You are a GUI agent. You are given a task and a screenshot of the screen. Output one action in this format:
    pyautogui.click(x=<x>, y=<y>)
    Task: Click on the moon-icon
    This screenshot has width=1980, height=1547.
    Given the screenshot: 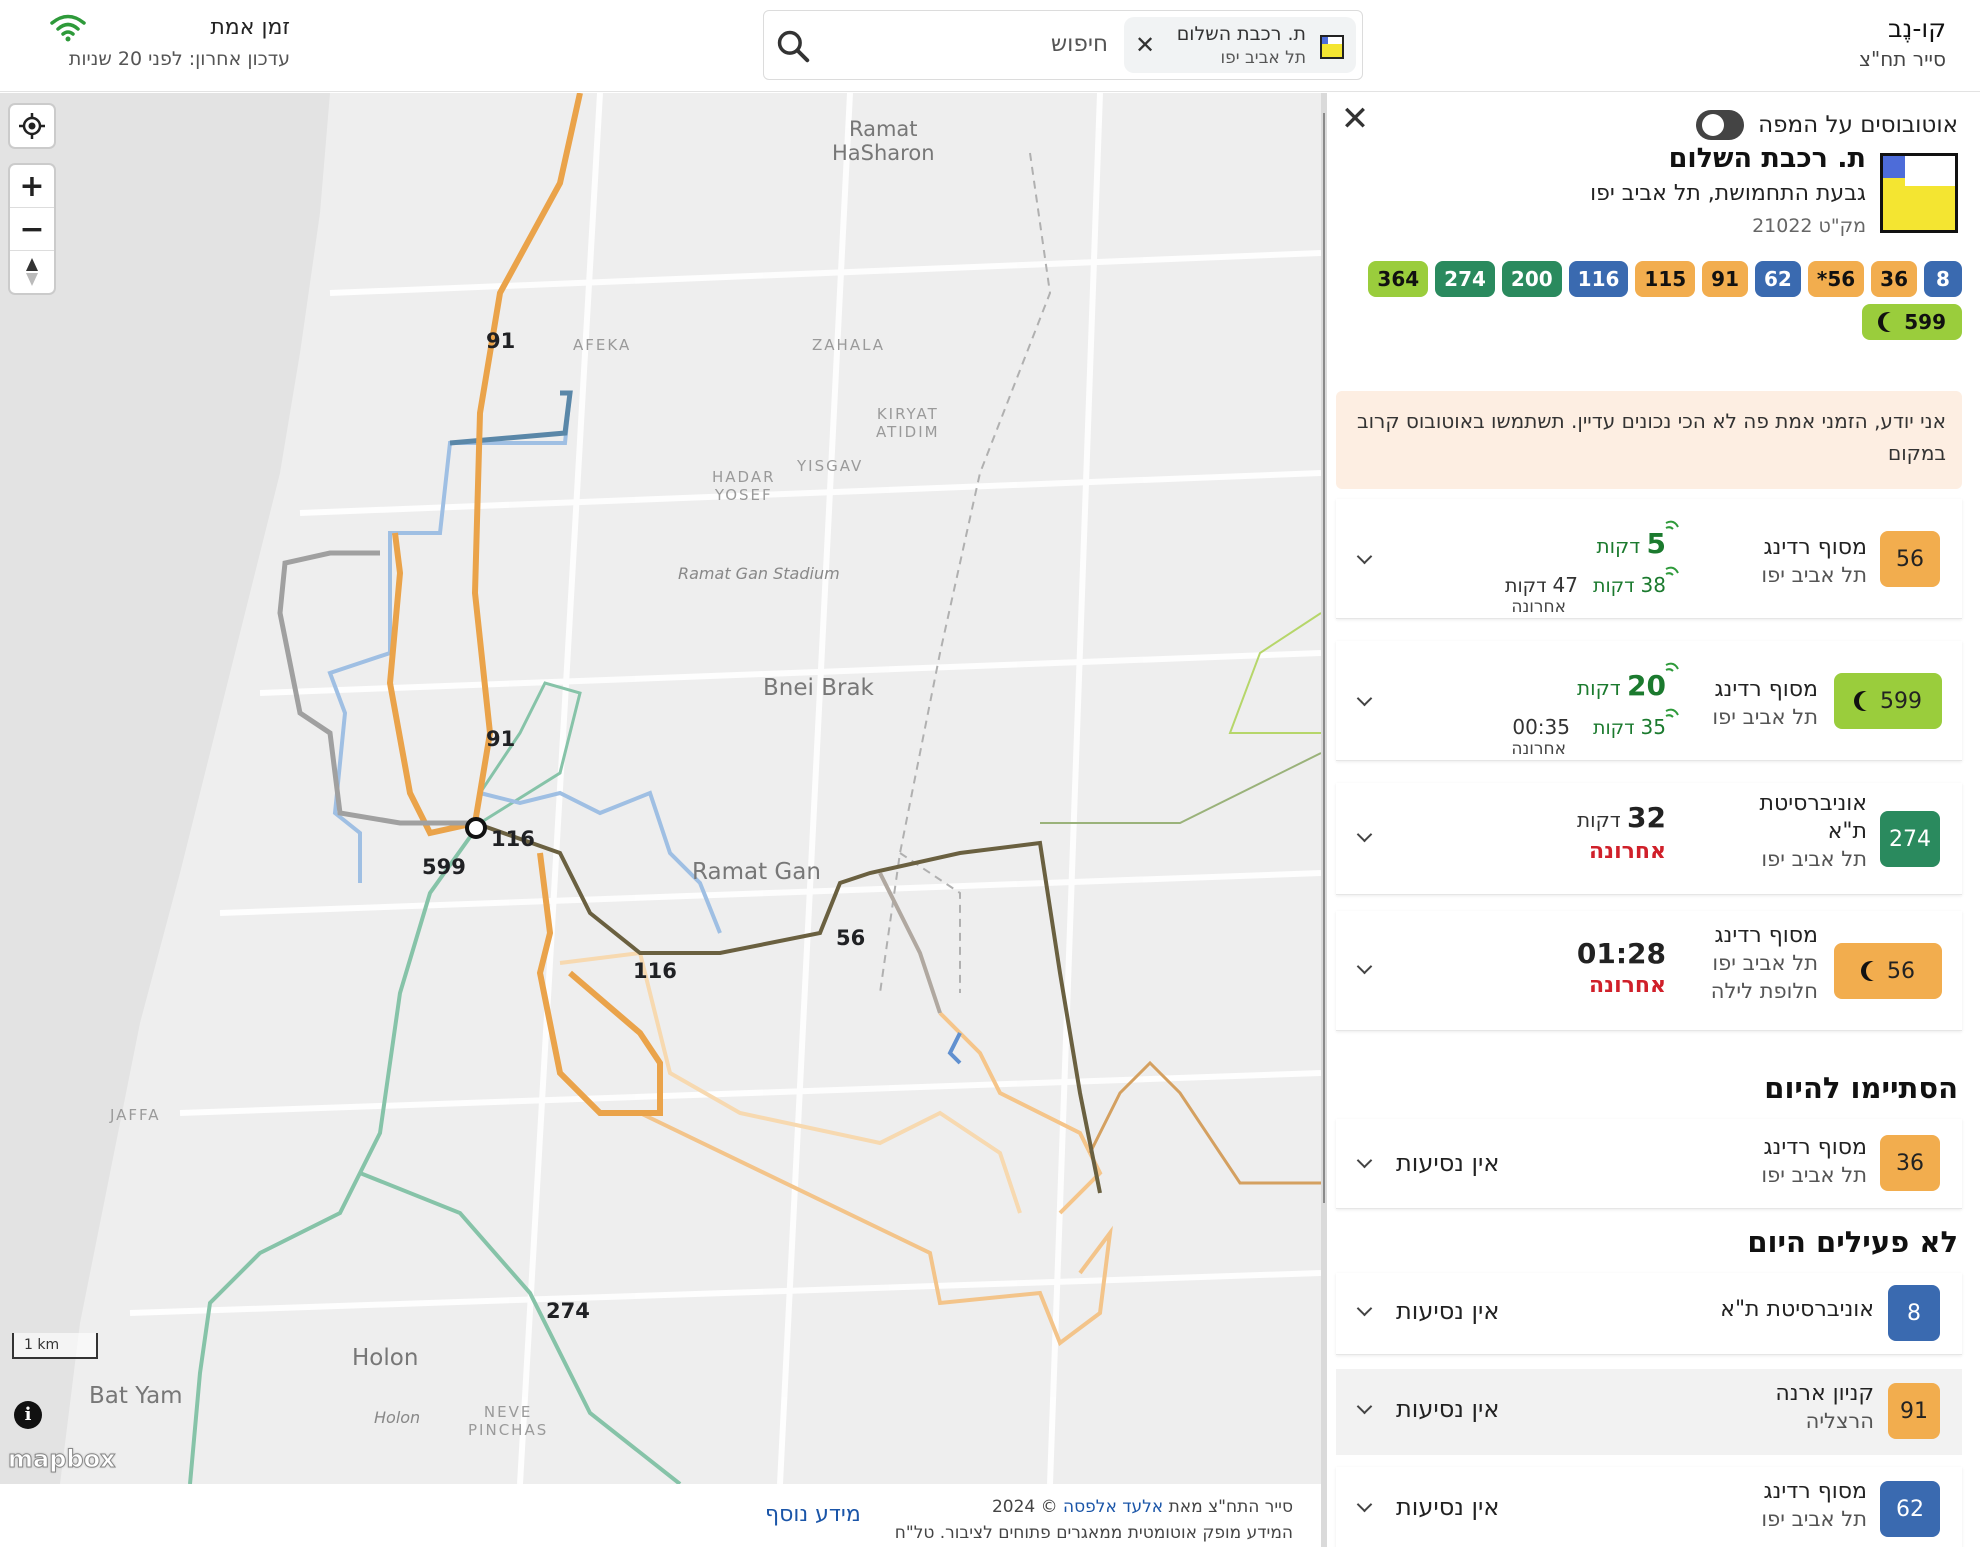 What is the action you would take?
    pyautogui.click(x=1869, y=701)
    